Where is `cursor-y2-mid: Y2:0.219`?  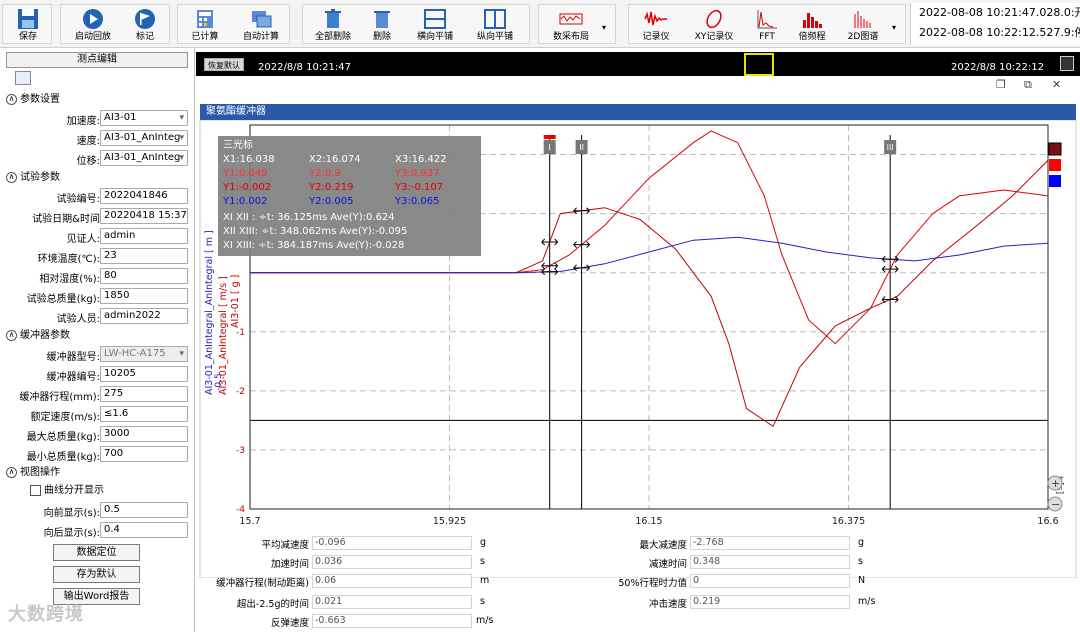
cursor-y2-mid: Y2:0.219 is located at coordinates (330, 187).